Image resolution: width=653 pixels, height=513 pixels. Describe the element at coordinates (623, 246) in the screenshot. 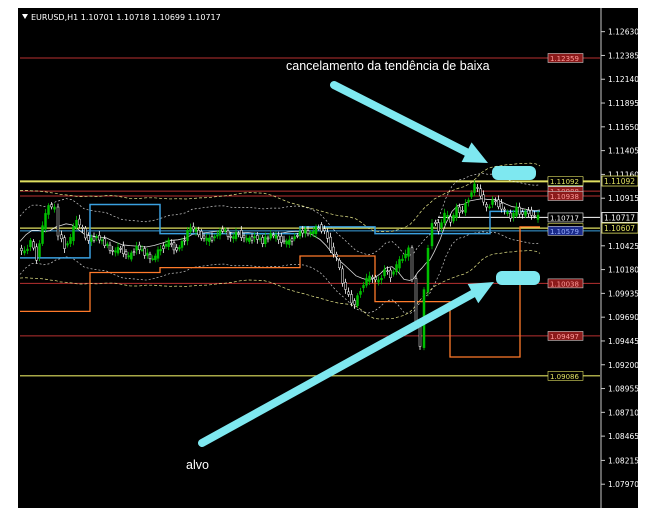

I see `y-tick-label: 1.10425` at that location.